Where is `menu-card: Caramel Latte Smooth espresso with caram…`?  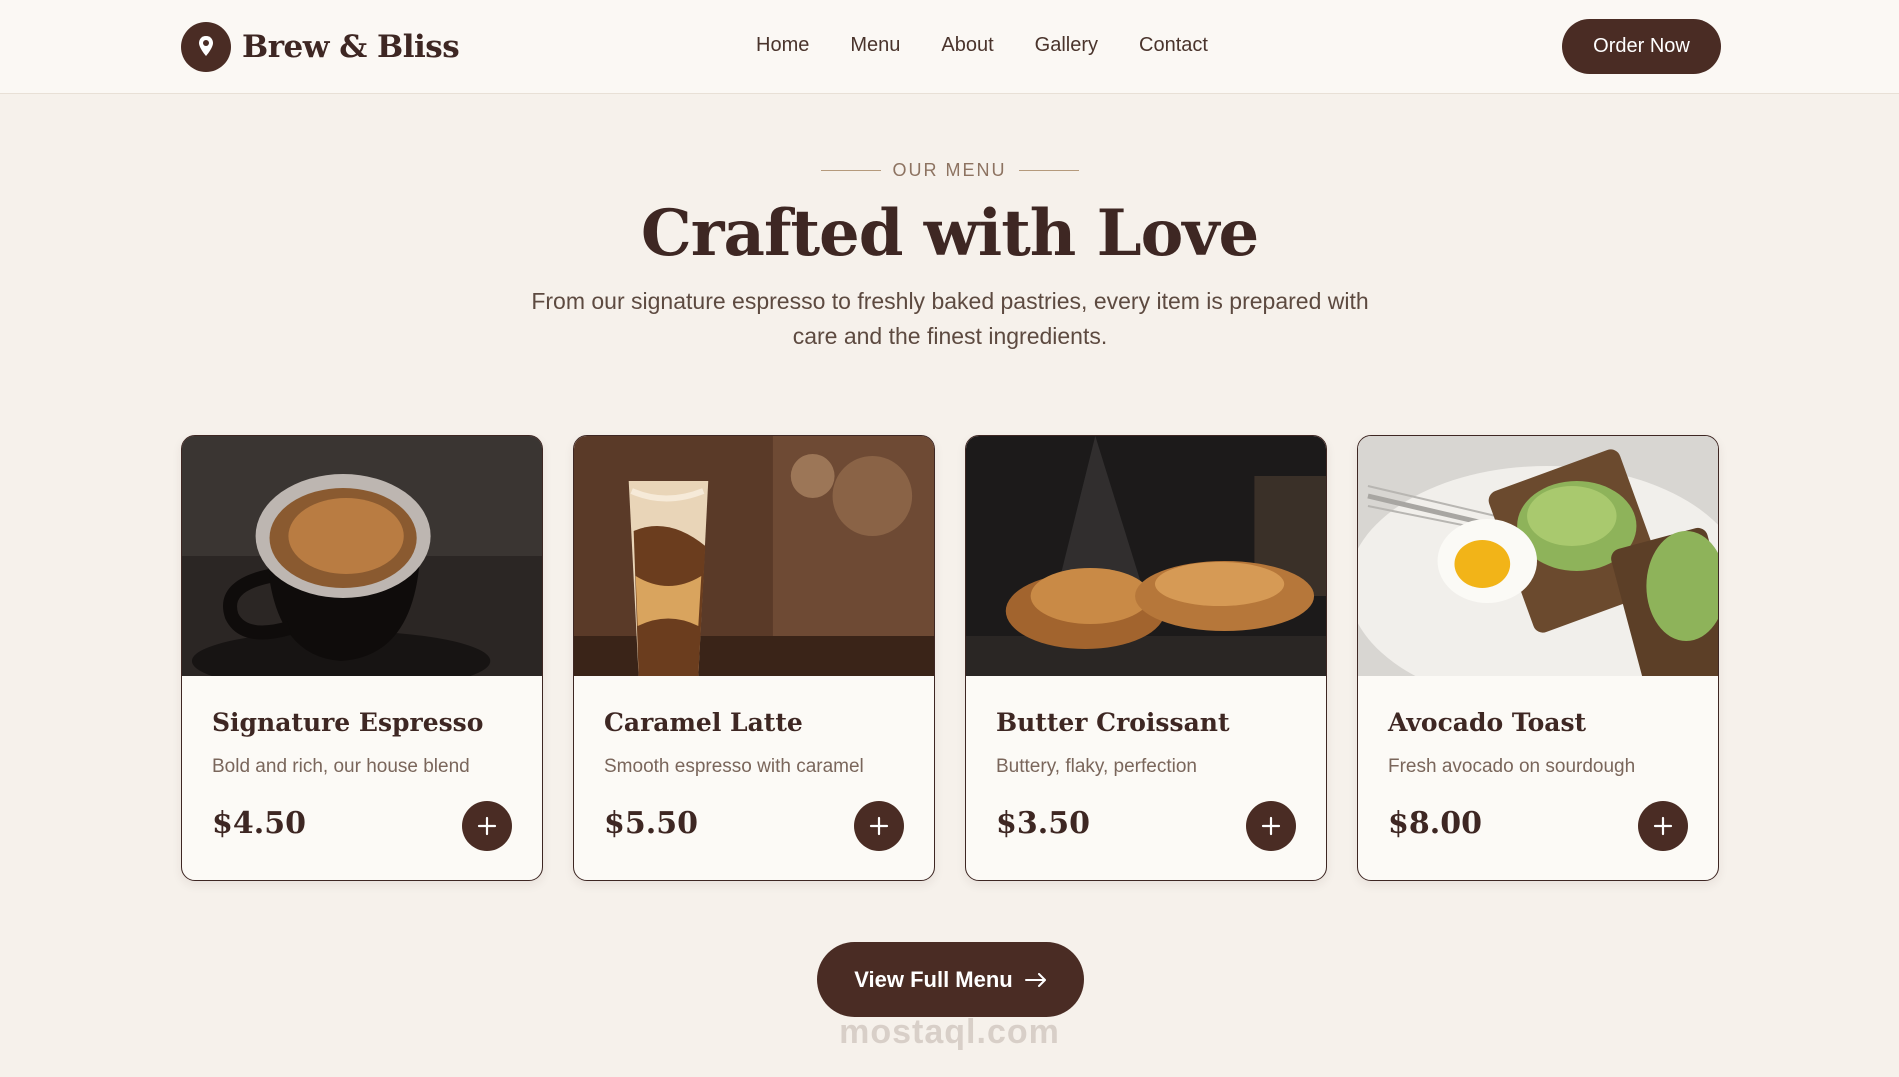 menu-card: Caramel Latte Smooth espresso with caram… is located at coordinates (754, 658).